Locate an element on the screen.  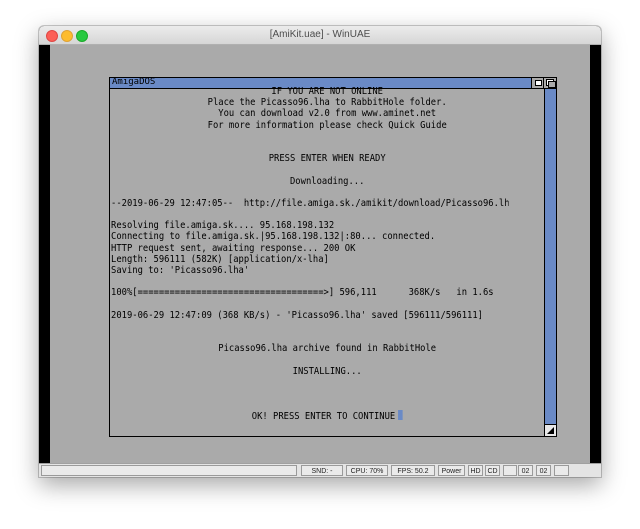
cpu-status: CPU: 70% is located at coordinates (367, 470).